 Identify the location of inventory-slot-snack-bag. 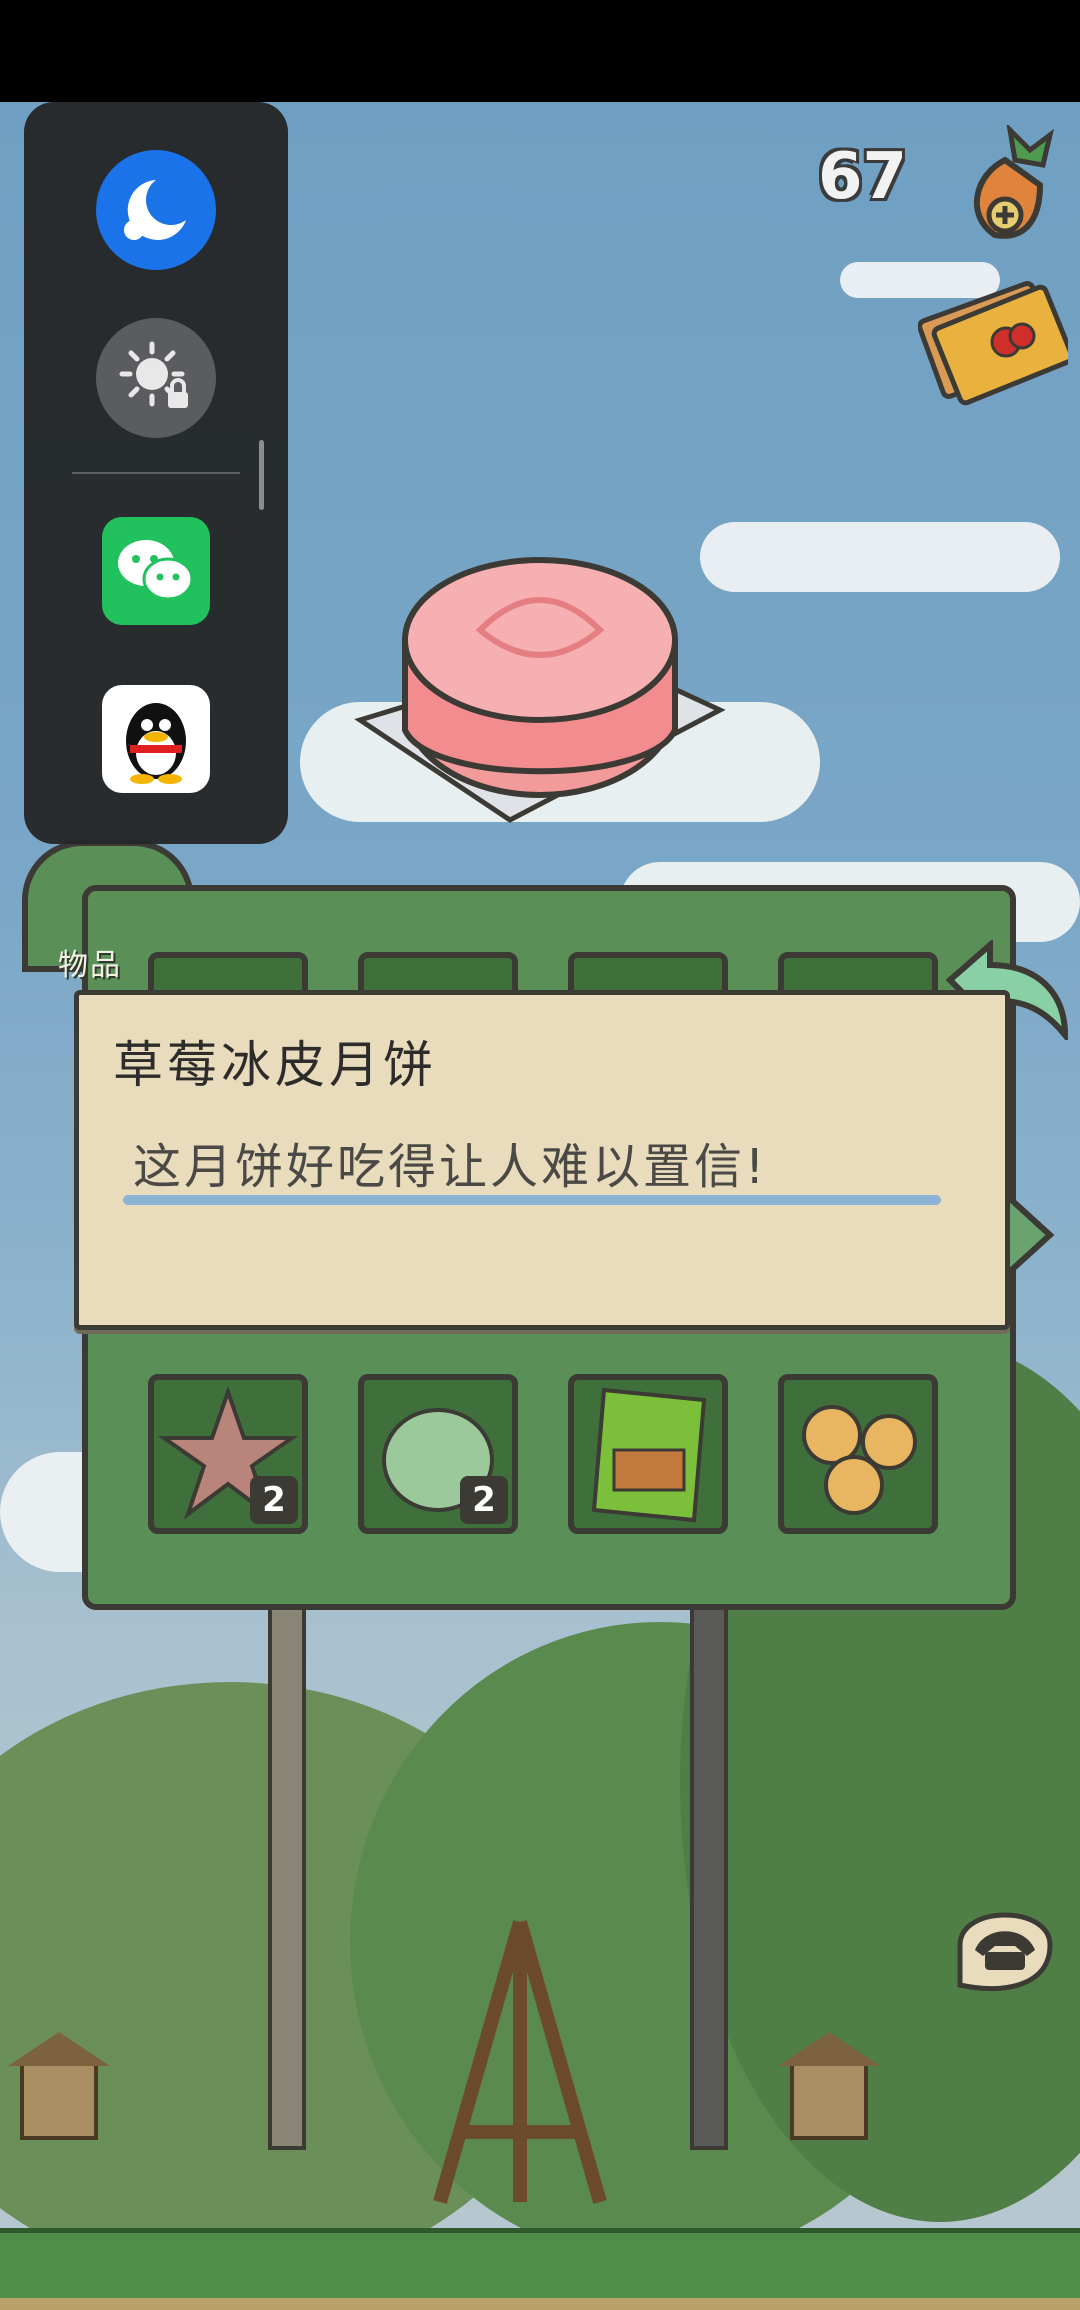
(648, 1454).